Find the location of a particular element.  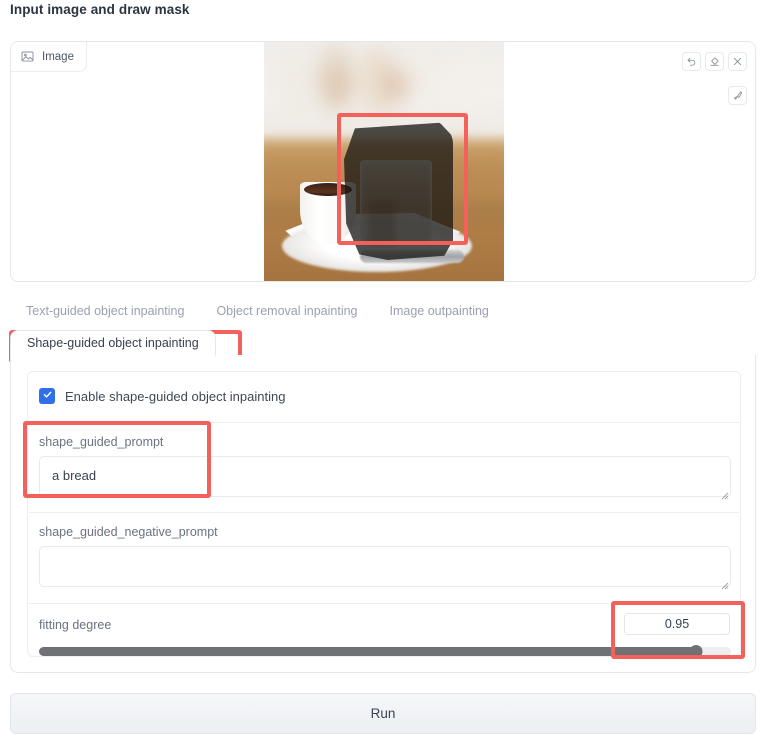

fitting-degree-value: 0.95 is located at coordinates (677, 624).